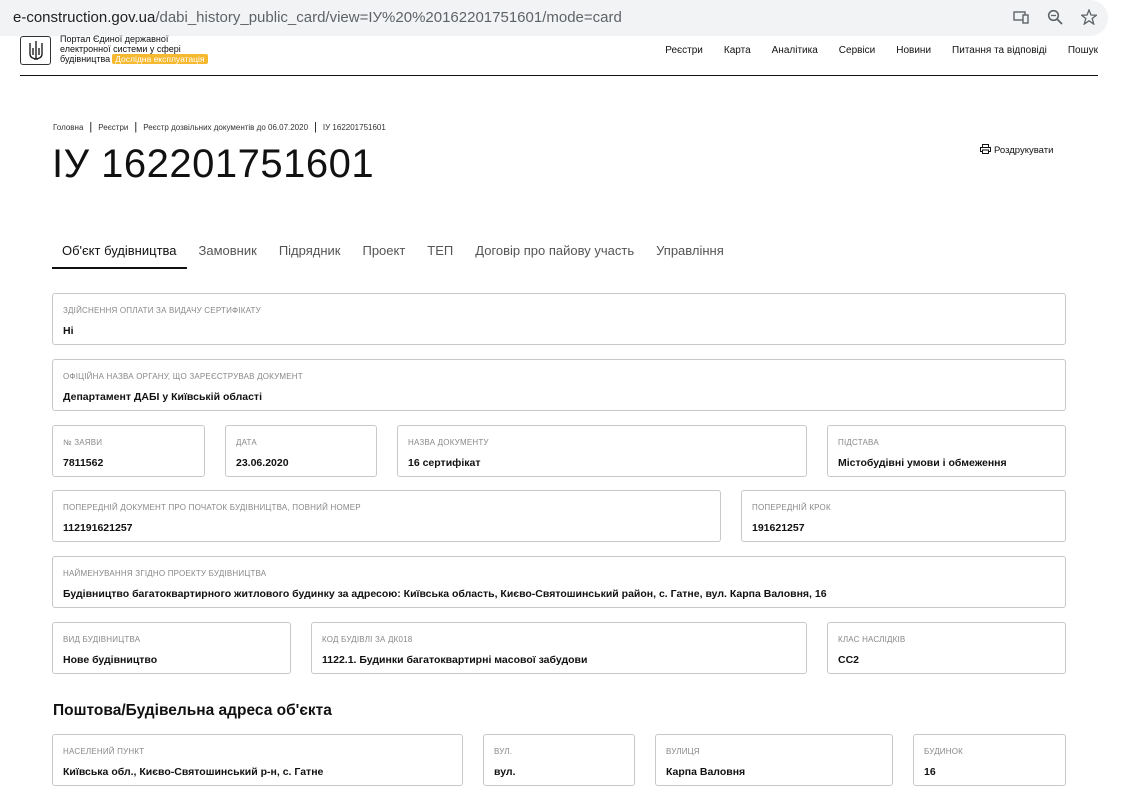 Image resolution: width=1121 pixels, height=805 pixels. Describe the element at coordinates (301, 451) in the screenshot. I see `field-date: Дата 23.06.2020` at that location.